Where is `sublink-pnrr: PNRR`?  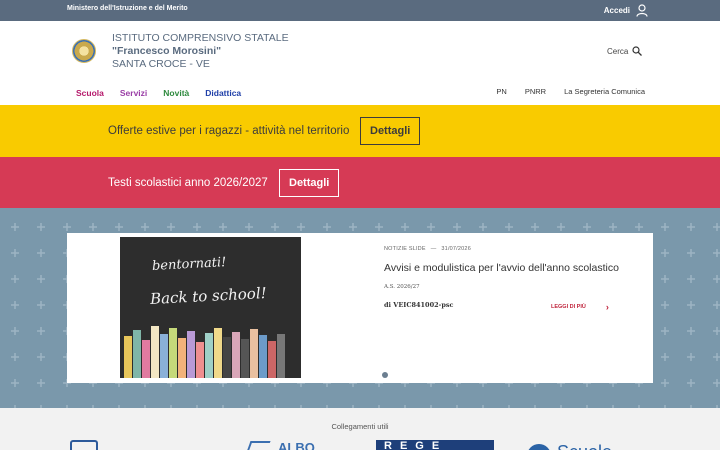 sublink-pnrr: PNRR is located at coordinates (535, 91).